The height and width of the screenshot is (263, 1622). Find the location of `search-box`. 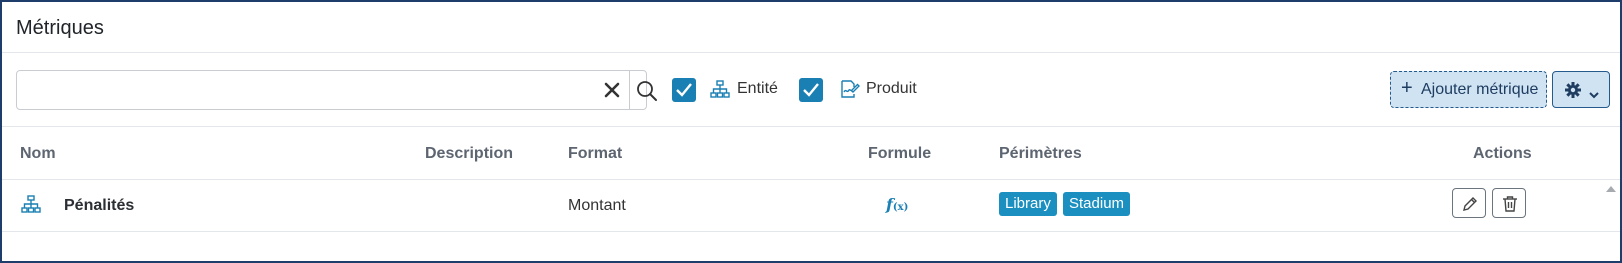

search-box is located at coordinates (336, 90).